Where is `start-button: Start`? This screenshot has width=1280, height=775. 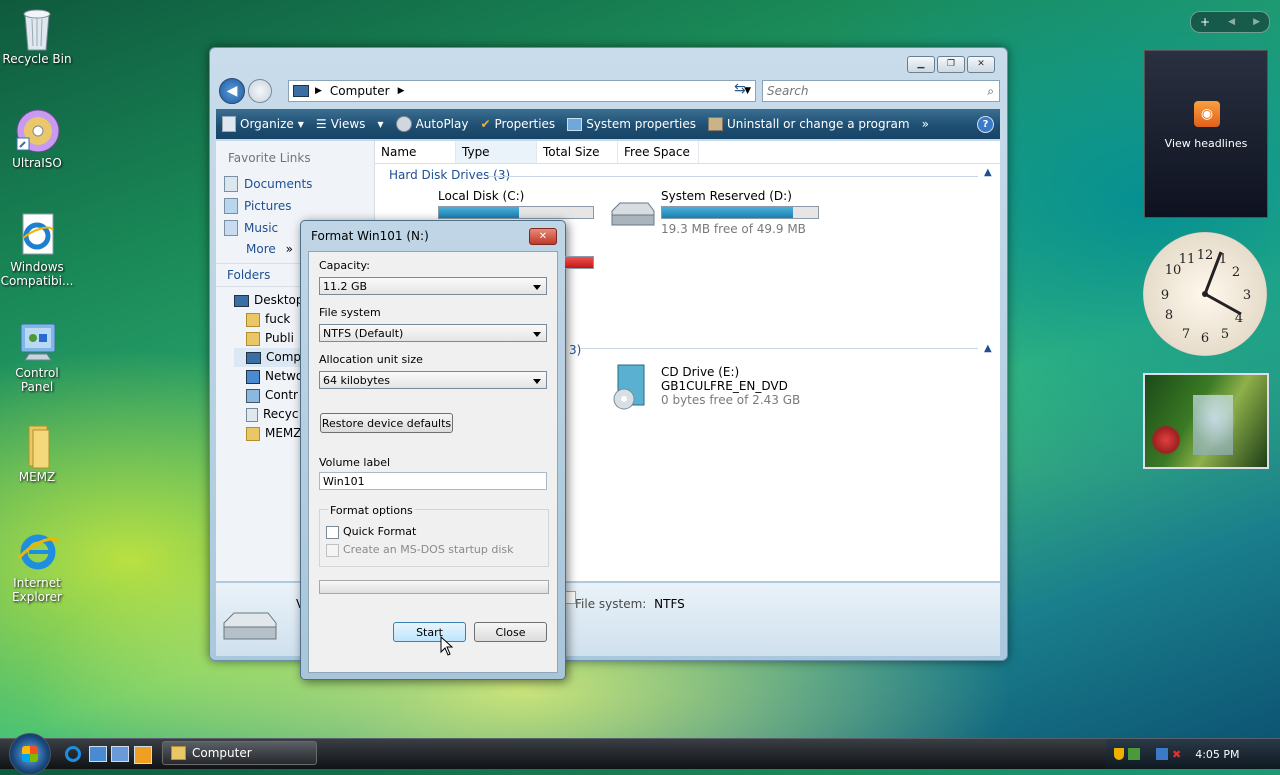 start-button: Start is located at coordinates (429, 632).